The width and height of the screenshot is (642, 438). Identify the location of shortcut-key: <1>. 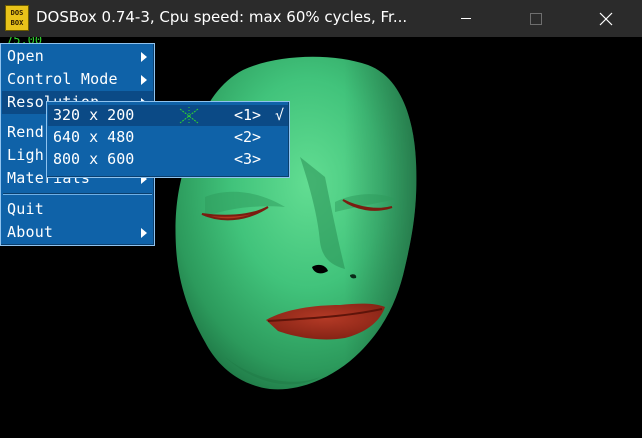
(248, 115).